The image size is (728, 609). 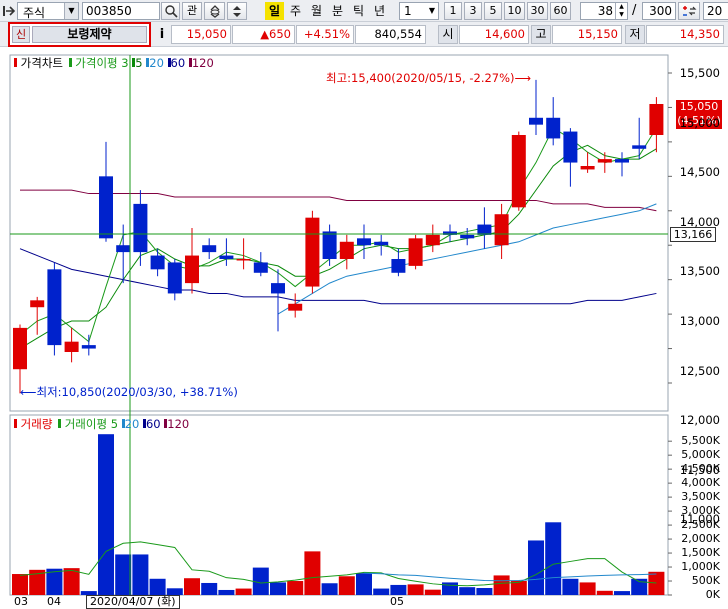 What do you see at coordinates (36, 424) in the screenshot?
I see `legend-volume-title: 거래량` at bounding box center [36, 424].